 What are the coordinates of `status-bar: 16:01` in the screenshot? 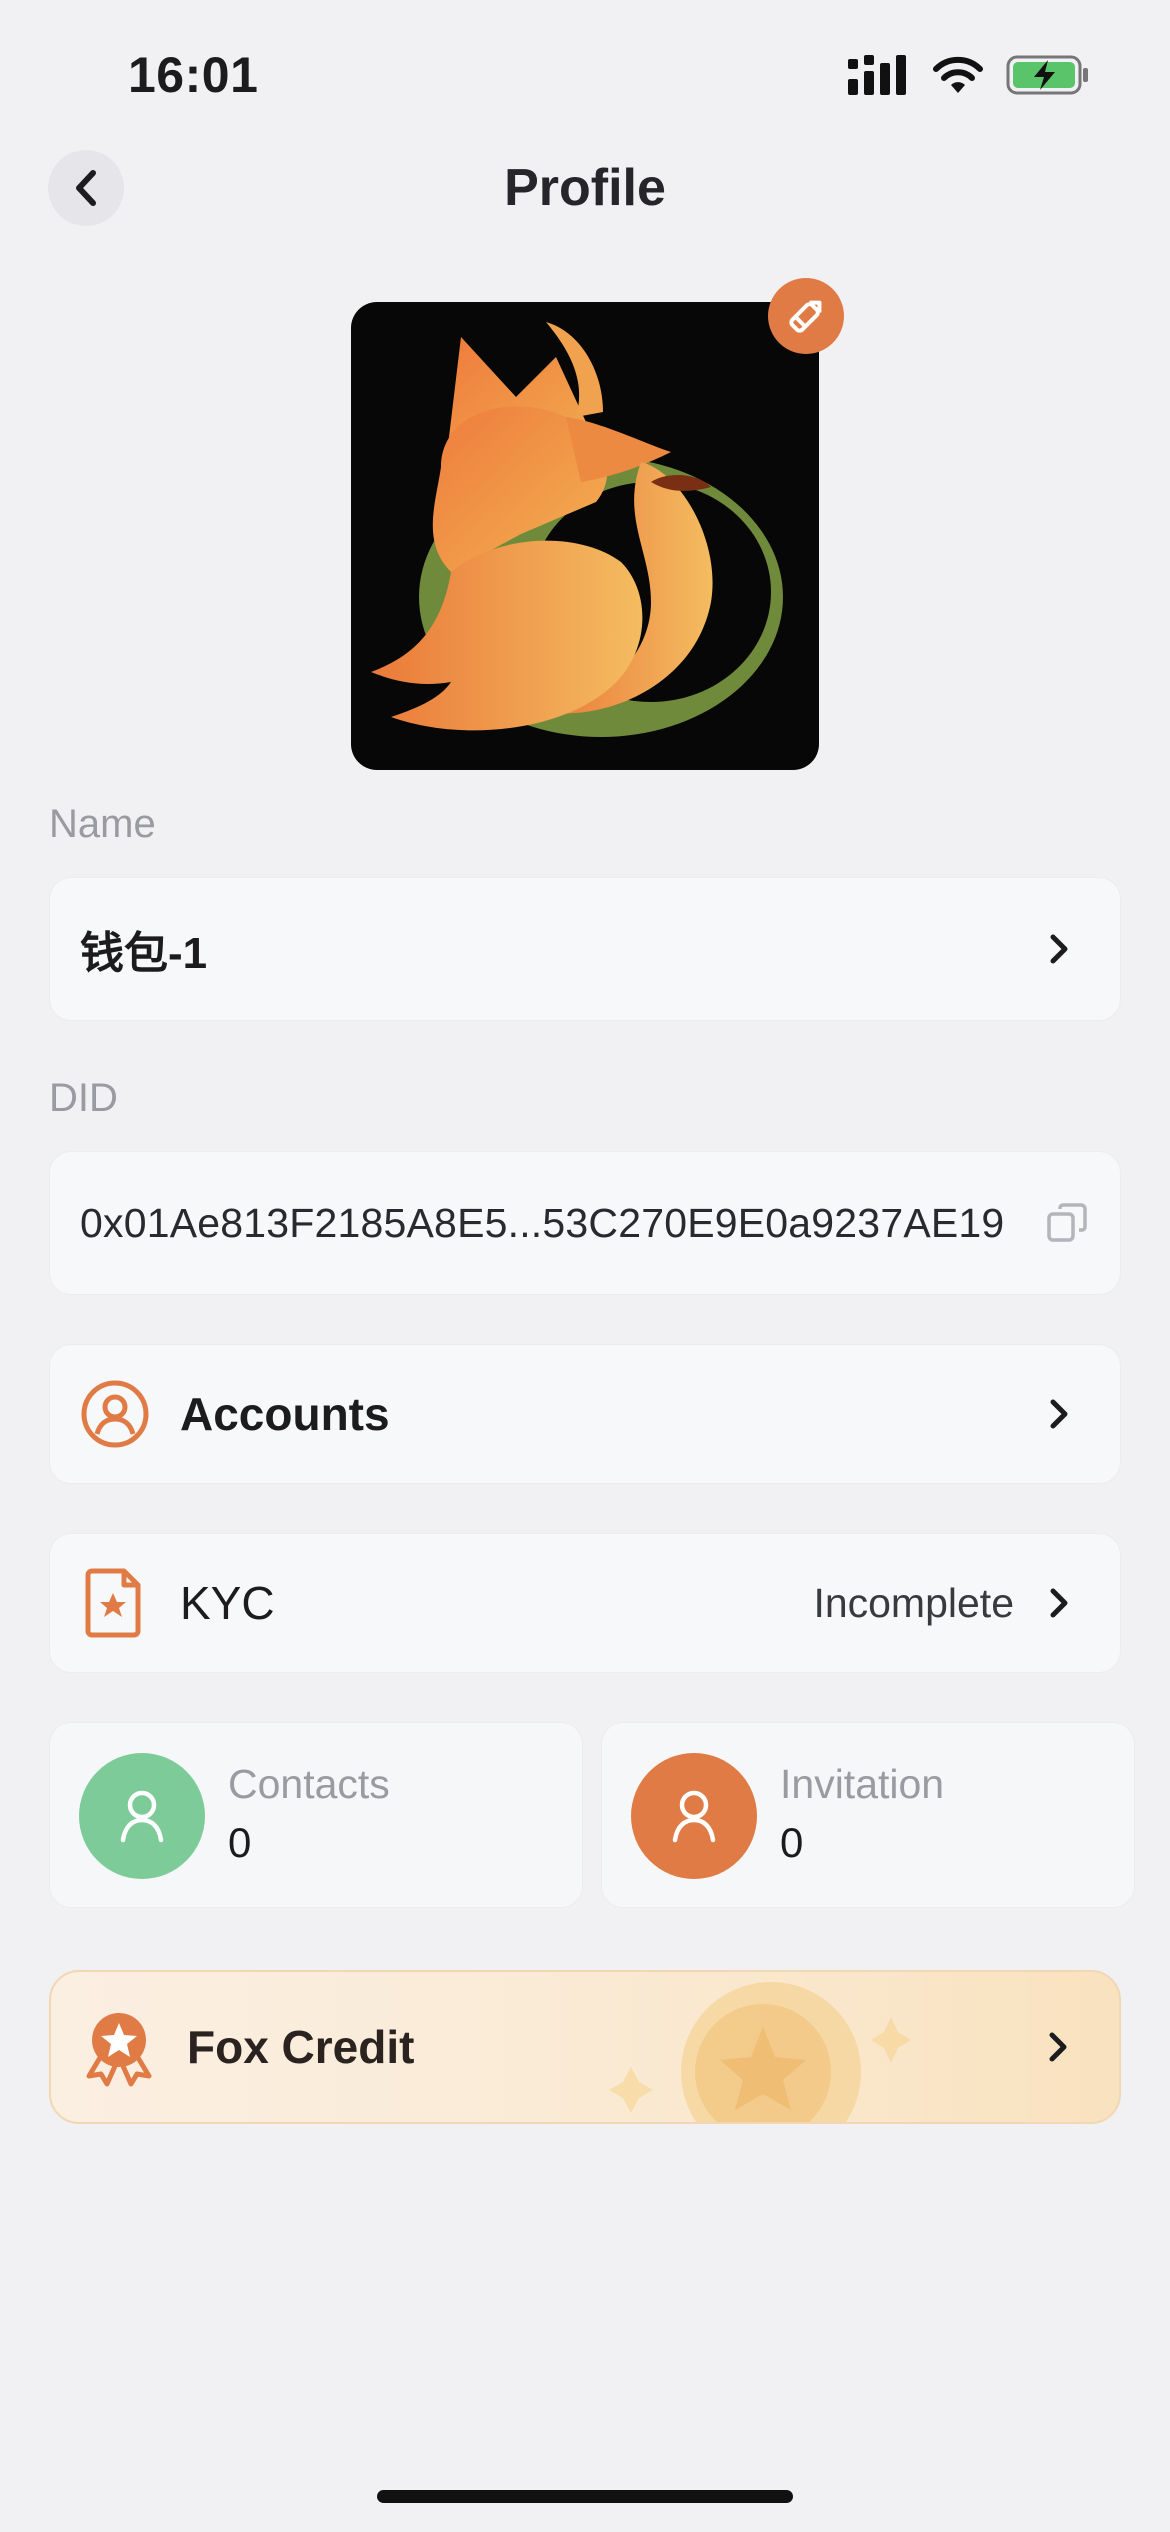 It's located at (585, 75).